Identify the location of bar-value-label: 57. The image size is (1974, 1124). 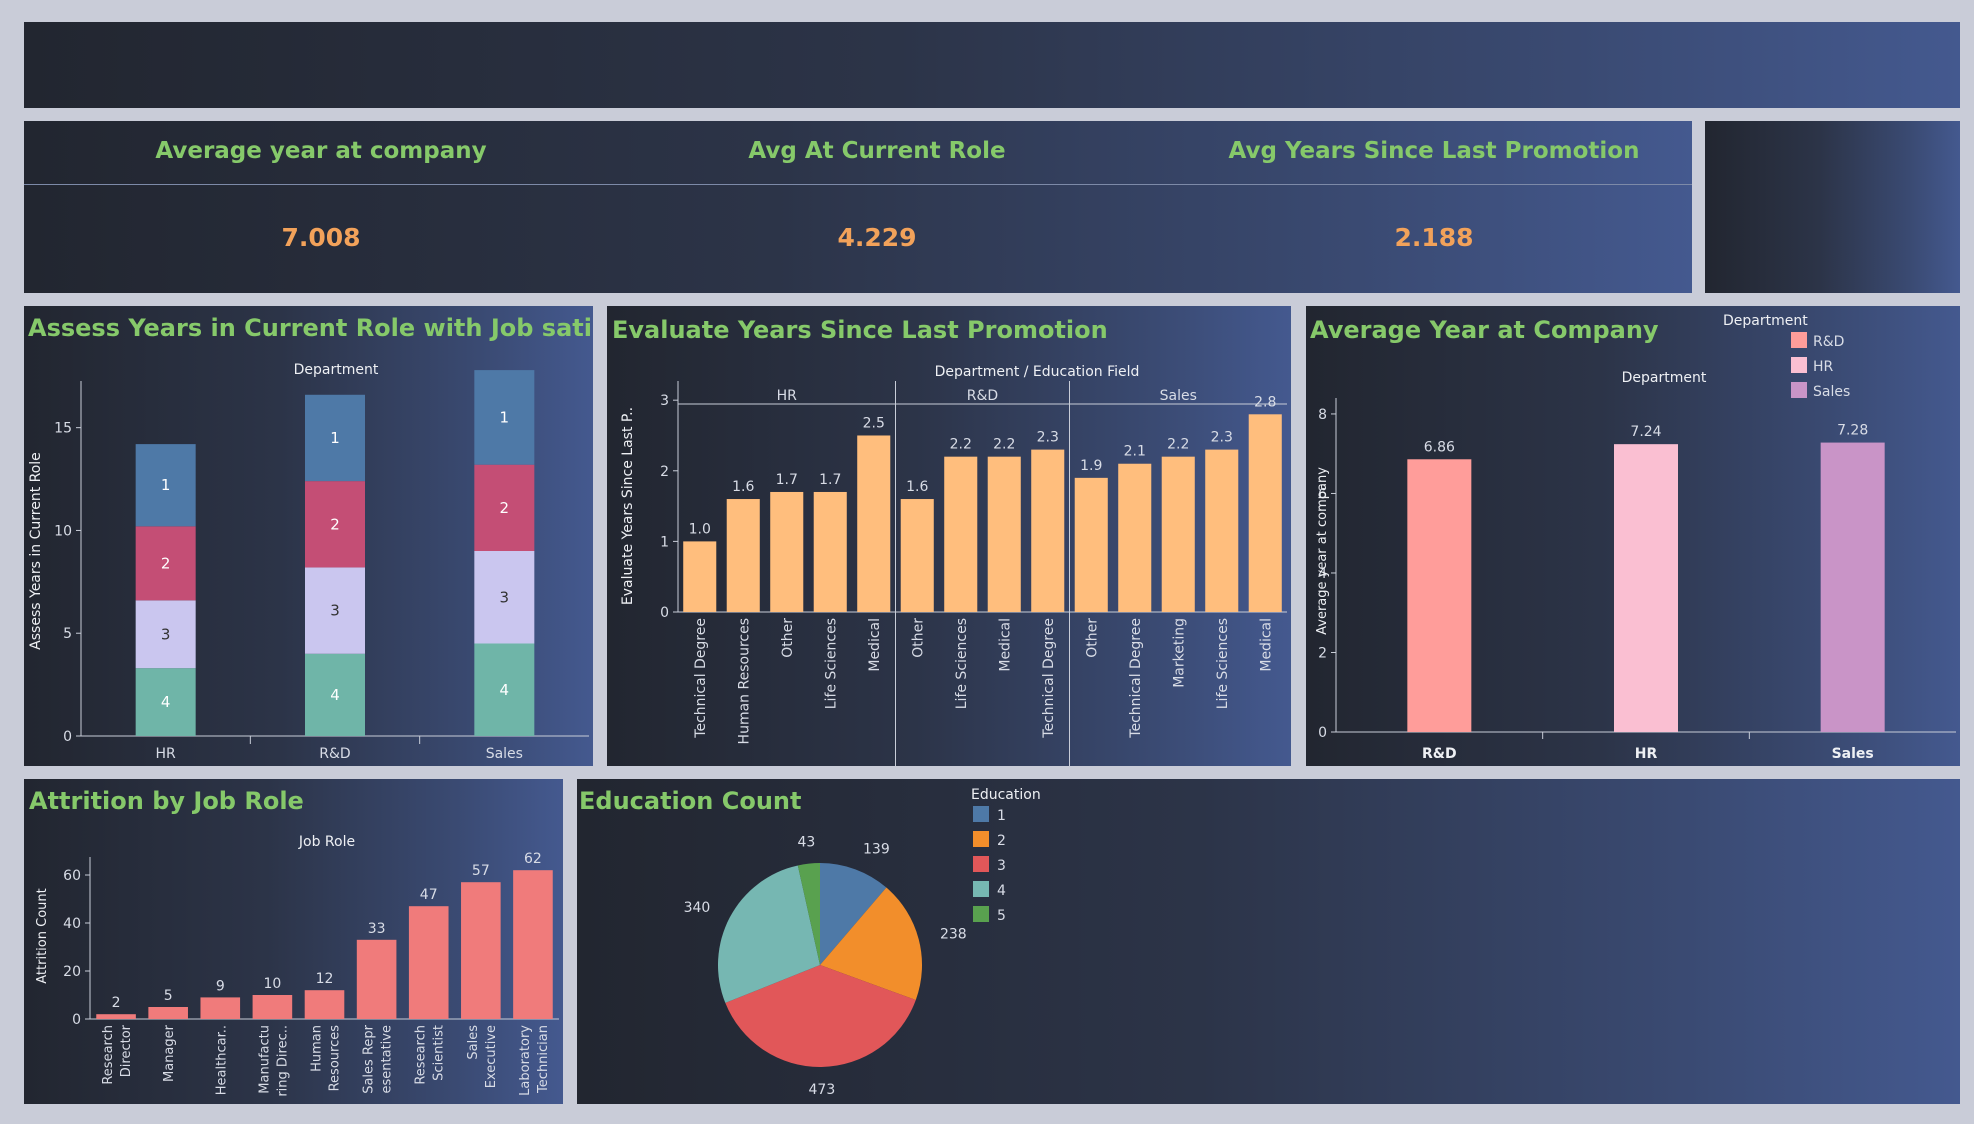
(481, 871).